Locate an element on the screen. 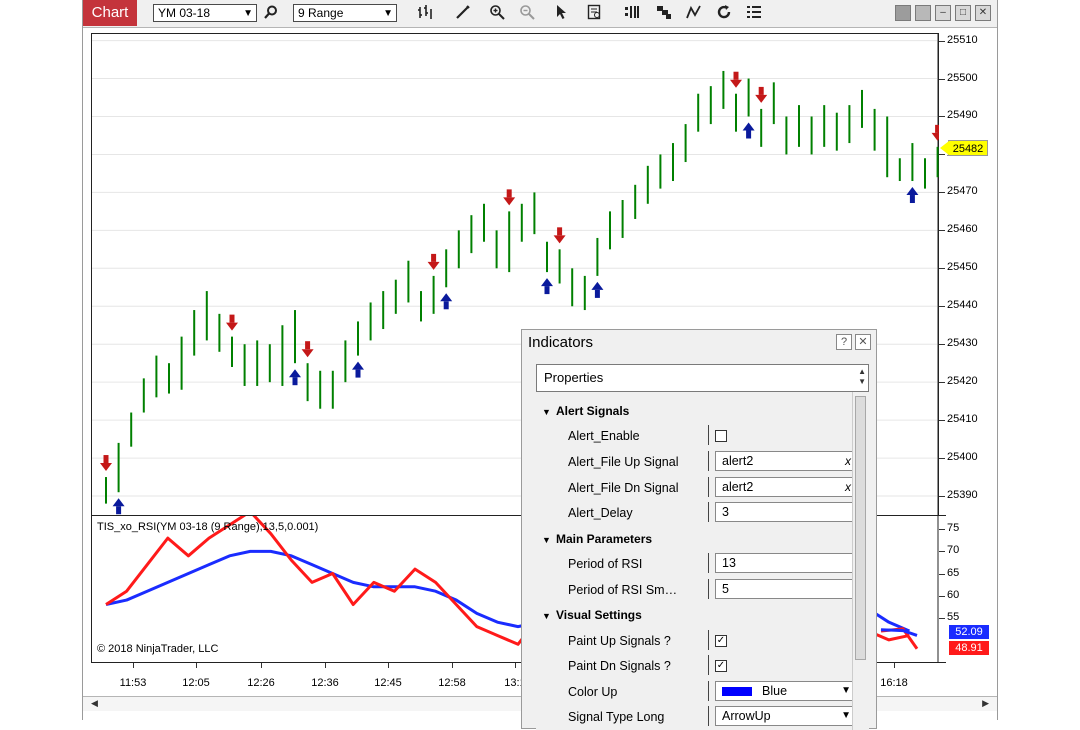  window-cascade-icon is located at coordinates (923, 13).